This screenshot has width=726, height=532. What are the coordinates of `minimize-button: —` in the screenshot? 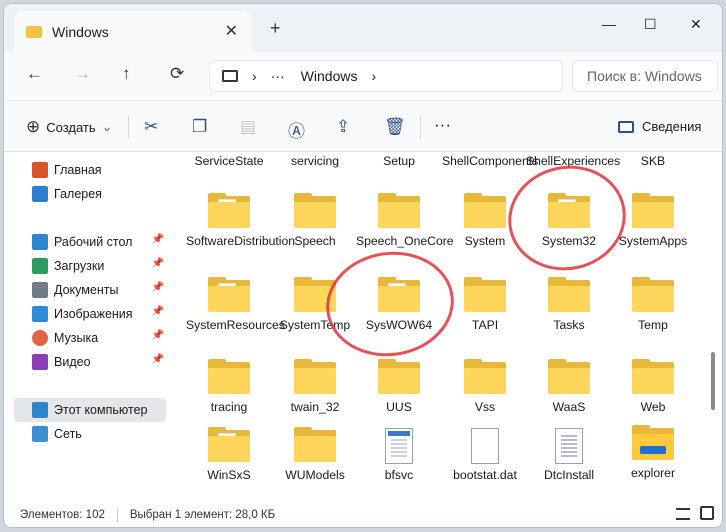 It's located at (609, 24).